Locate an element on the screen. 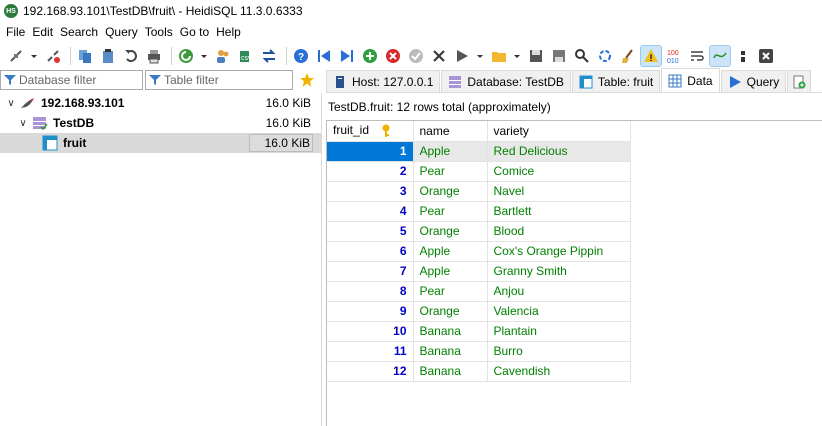  refresh-dropdown-icon is located at coordinates (204, 56).